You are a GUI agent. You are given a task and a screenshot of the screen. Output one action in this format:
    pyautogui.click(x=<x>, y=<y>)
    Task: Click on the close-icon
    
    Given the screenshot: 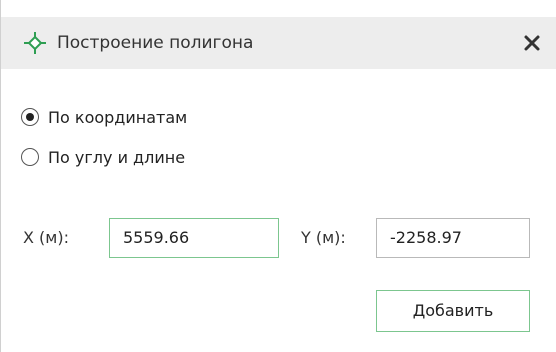 What is the action you would take?
    pyautogui.click(x=532, y=43)
    